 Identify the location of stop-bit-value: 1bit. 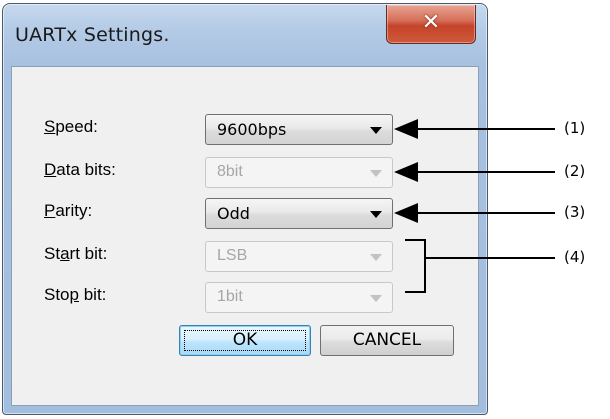
(230, 296).